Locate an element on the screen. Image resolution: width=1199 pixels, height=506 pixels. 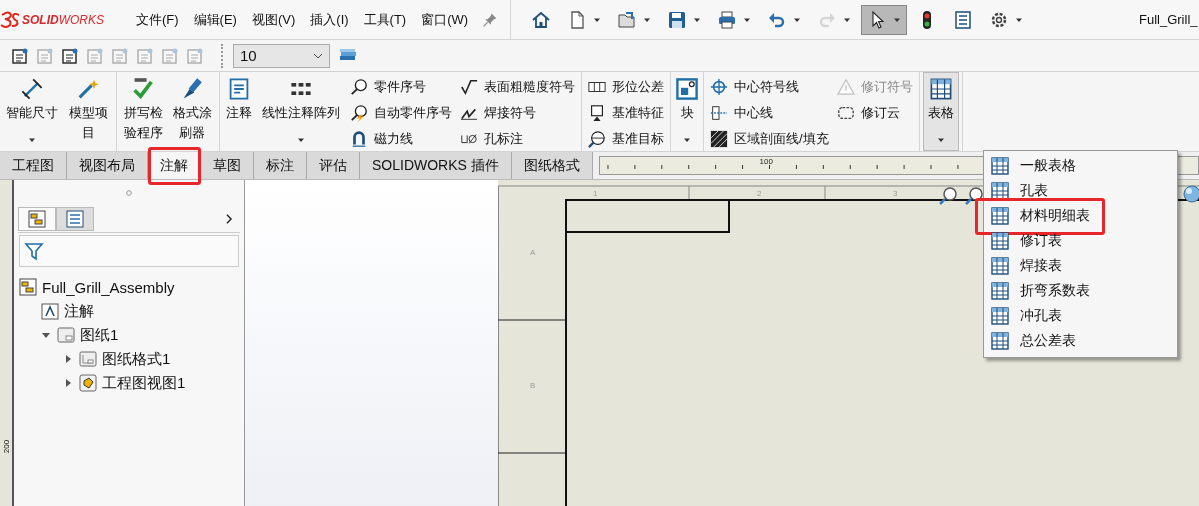
menu-item: 插入(I) is located at coordinates (329, 19).